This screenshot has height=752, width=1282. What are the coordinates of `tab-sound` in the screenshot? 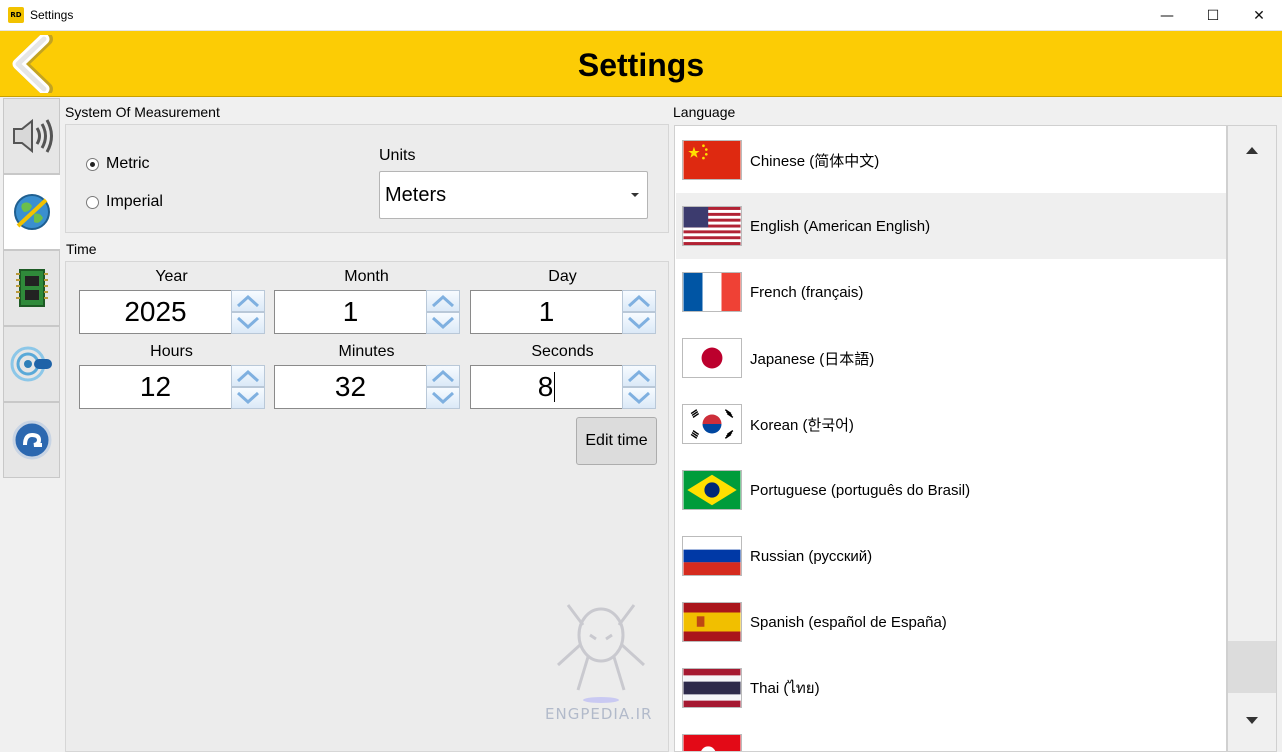 It's located at (31, 136).